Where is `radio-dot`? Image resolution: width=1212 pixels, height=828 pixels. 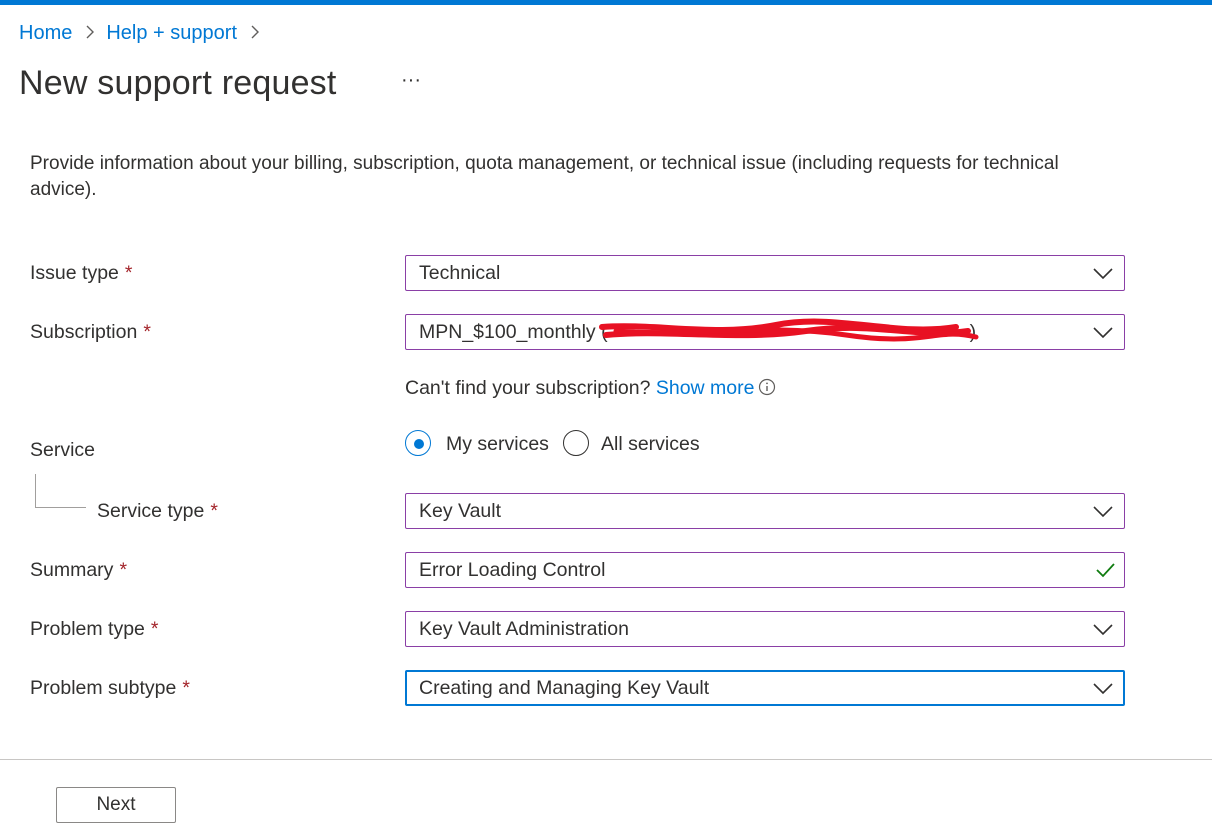
radio-dot is located at coordinates (419, 444).